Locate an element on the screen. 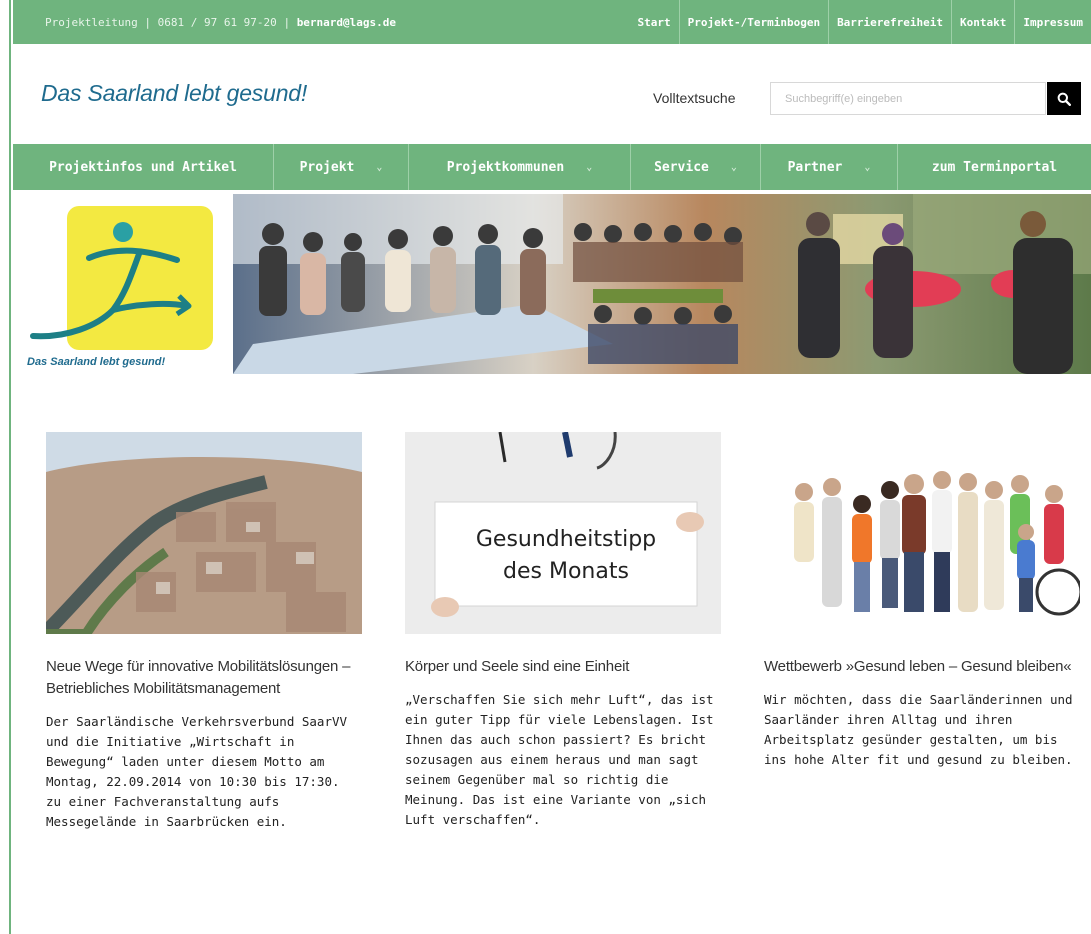 The width and height of the screenshot is (1091, 934). health-tip-photo: Gesundheitstipp des Monats is located at coordinates (563, 533).